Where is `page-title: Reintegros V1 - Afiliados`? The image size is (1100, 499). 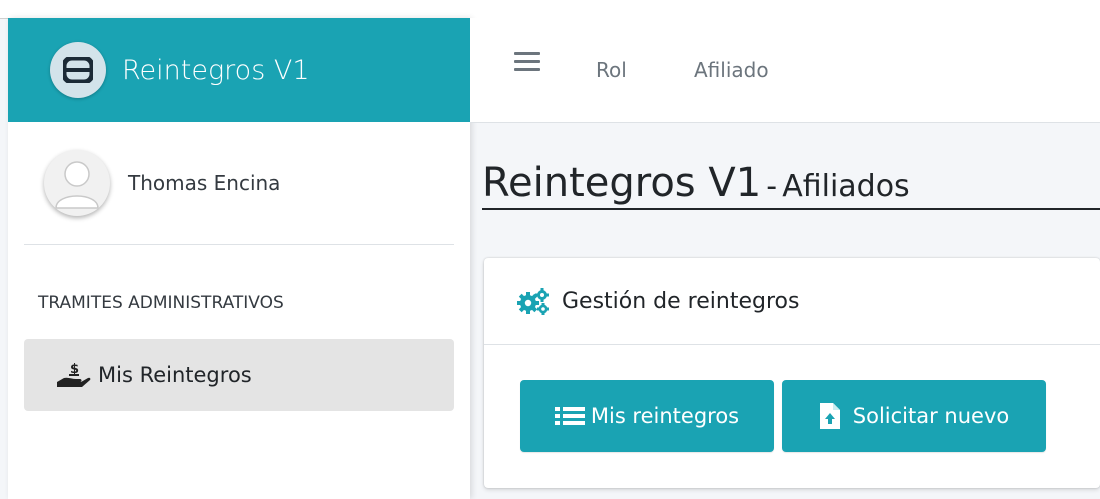
page-title: Reintegros V1 - Afiliados is located at coordinates (791, 185).